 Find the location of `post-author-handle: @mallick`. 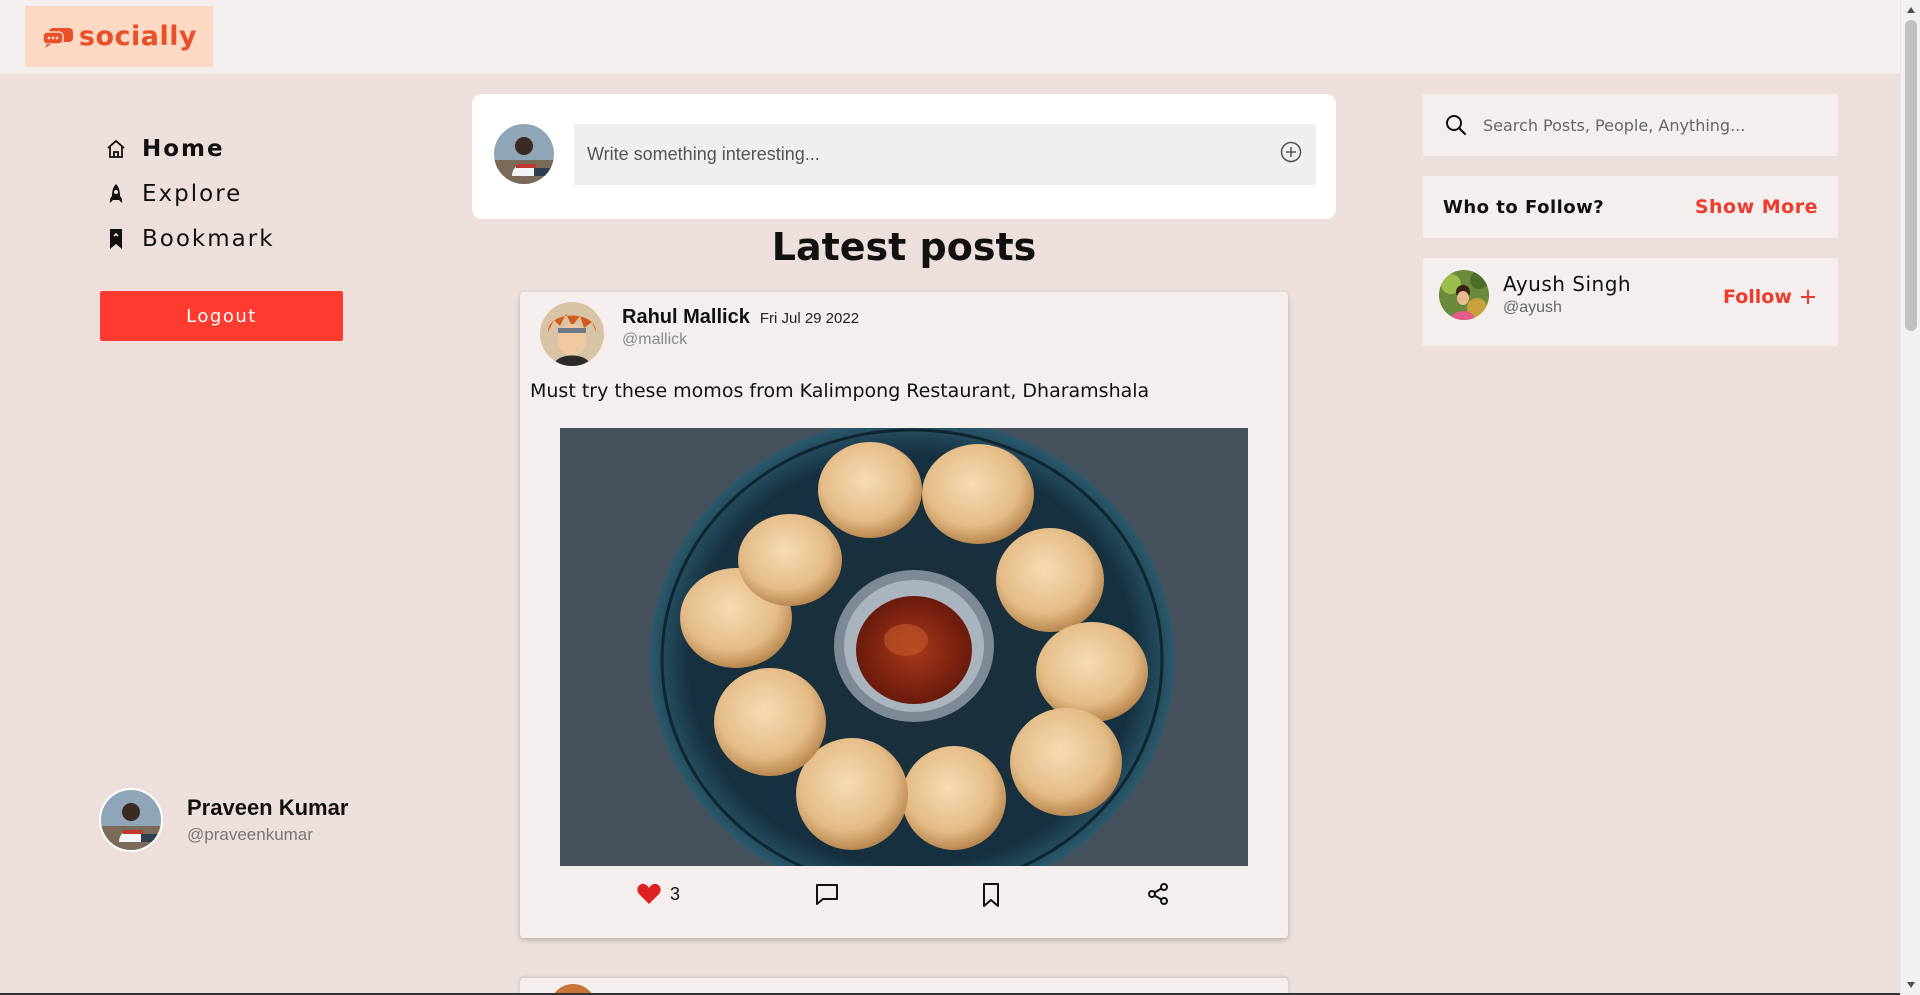

post-author-handle: @mallick is located at coordinates (655, 339).